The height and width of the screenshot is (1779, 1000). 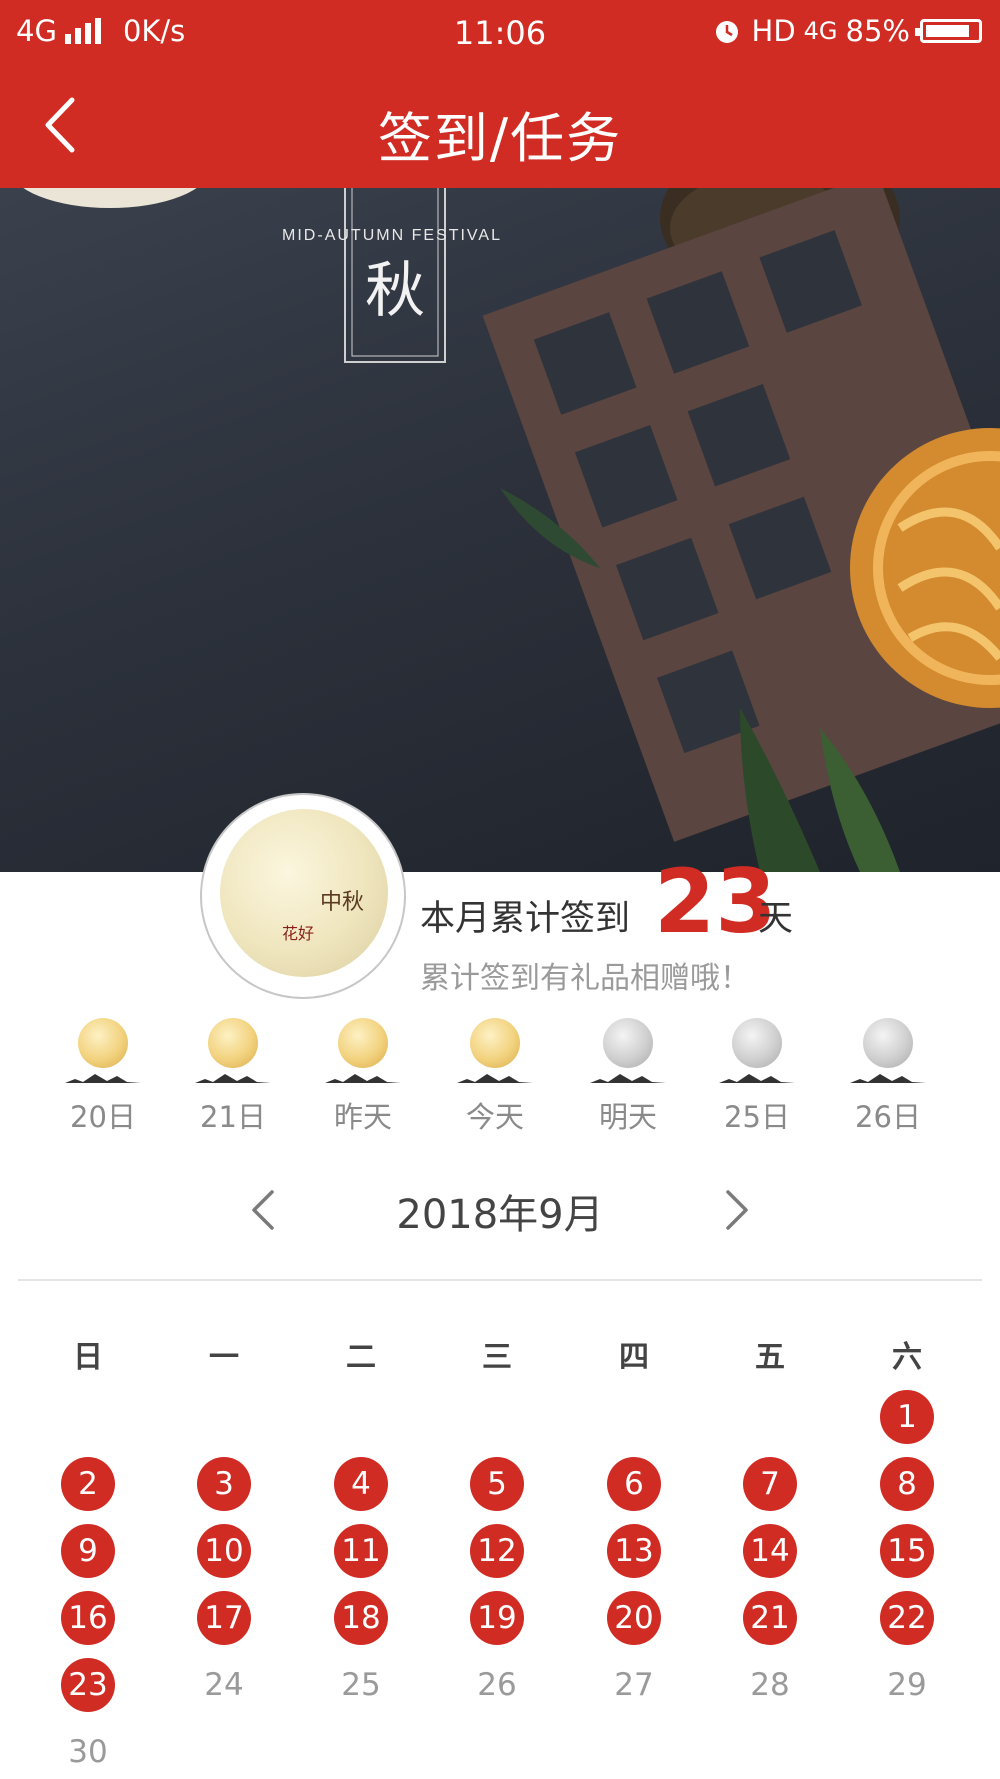 I want to click on calendar-day-signed: 18, so click(x=361, y=1618).